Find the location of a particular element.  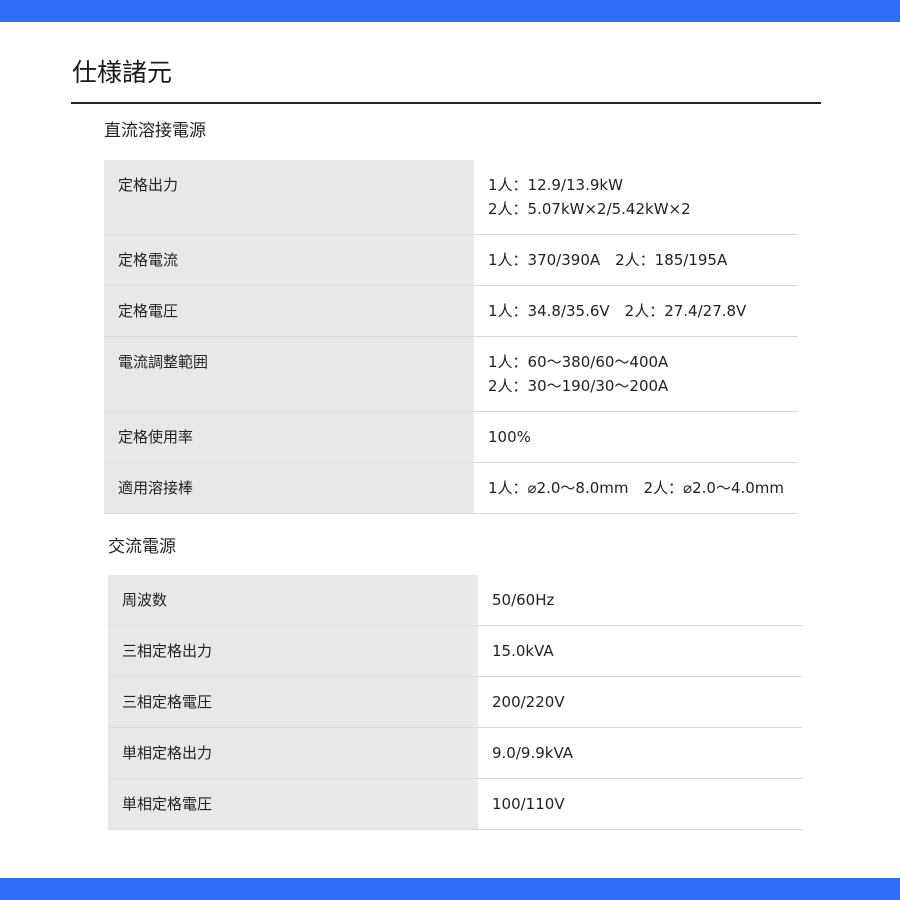

top-accent-bar is located at coordinates (450, 11).